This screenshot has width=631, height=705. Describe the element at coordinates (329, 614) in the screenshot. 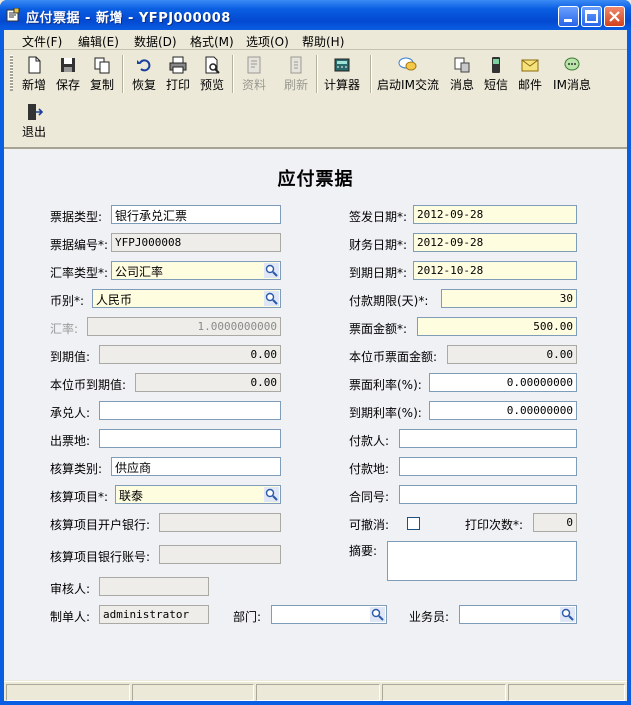

I see `department-field` at that location.